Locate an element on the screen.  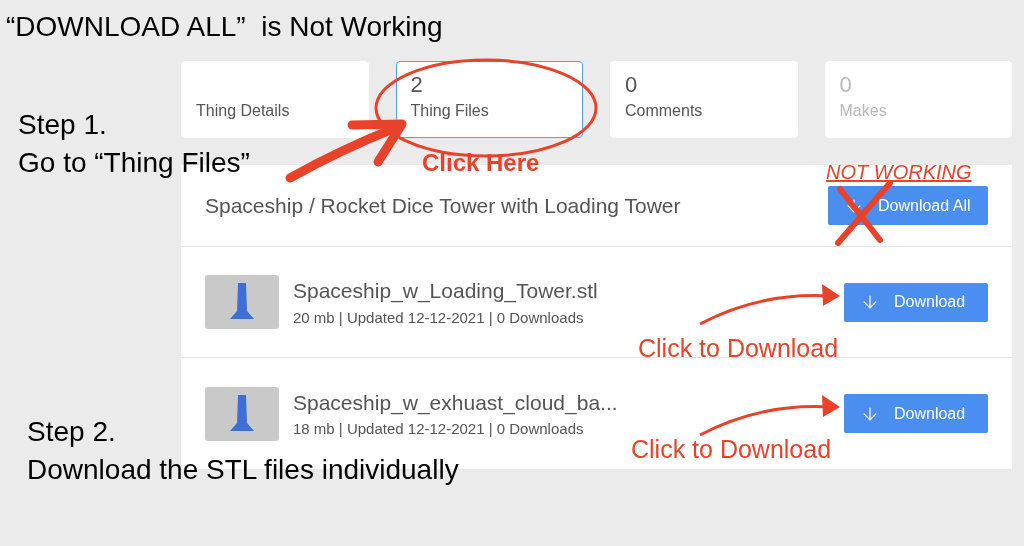
download-all-button: Download All is located at coordinates (908, 205).